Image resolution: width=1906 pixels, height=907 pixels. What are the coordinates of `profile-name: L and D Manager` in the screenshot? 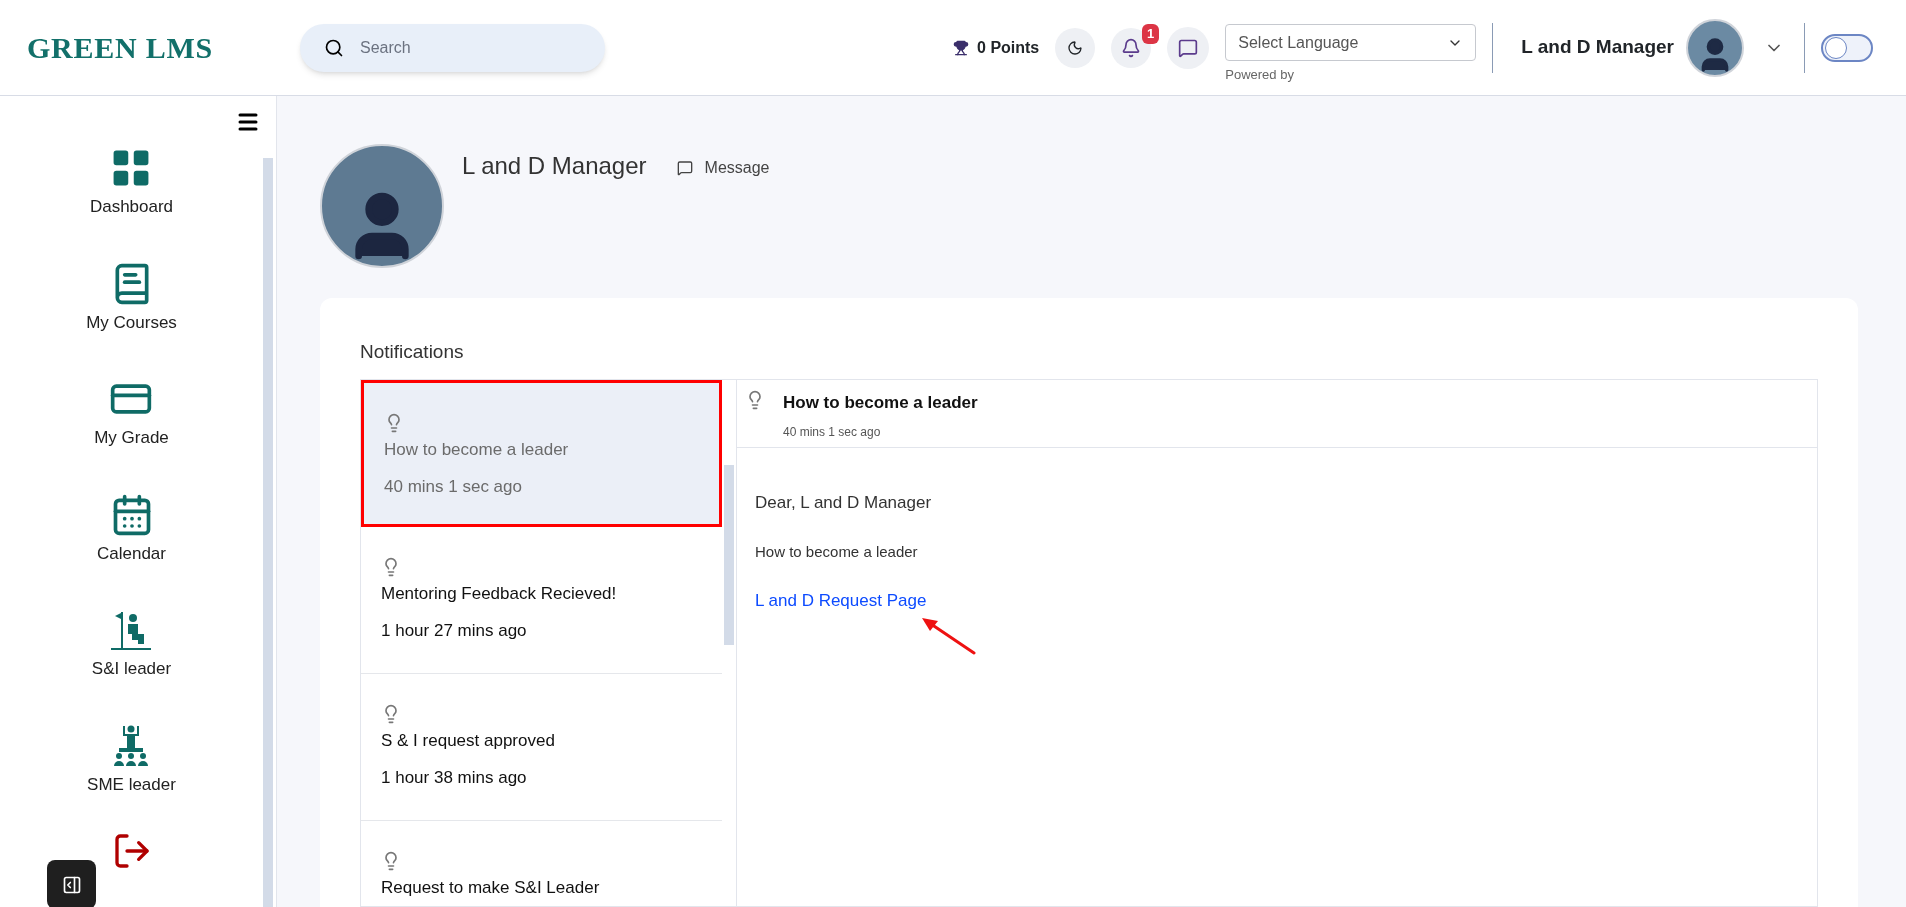 It's located at (554, 166).